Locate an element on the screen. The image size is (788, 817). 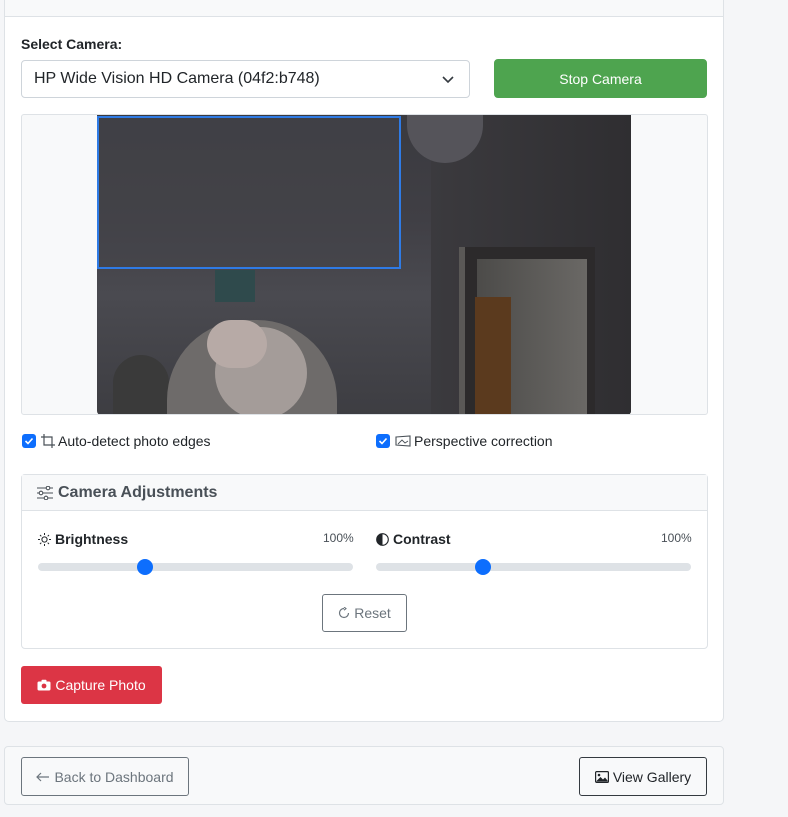
capture-photo-button: Capture Photo is located at coordinates (91, 685).